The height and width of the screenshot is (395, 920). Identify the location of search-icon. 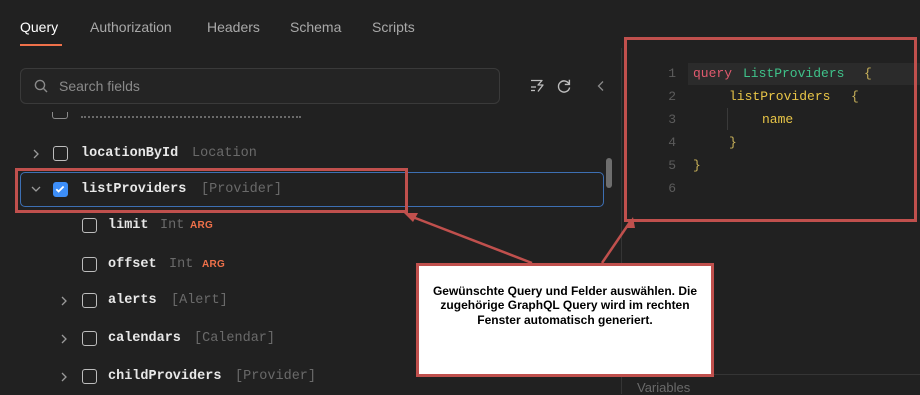
(41, 86).